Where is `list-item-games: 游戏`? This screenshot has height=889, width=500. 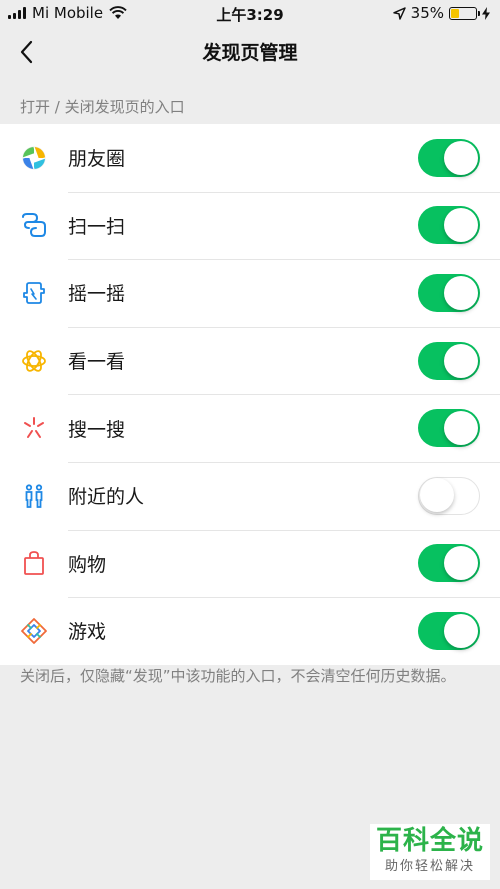
list-item-games: 游戏 is located at coordinates (250, 631).